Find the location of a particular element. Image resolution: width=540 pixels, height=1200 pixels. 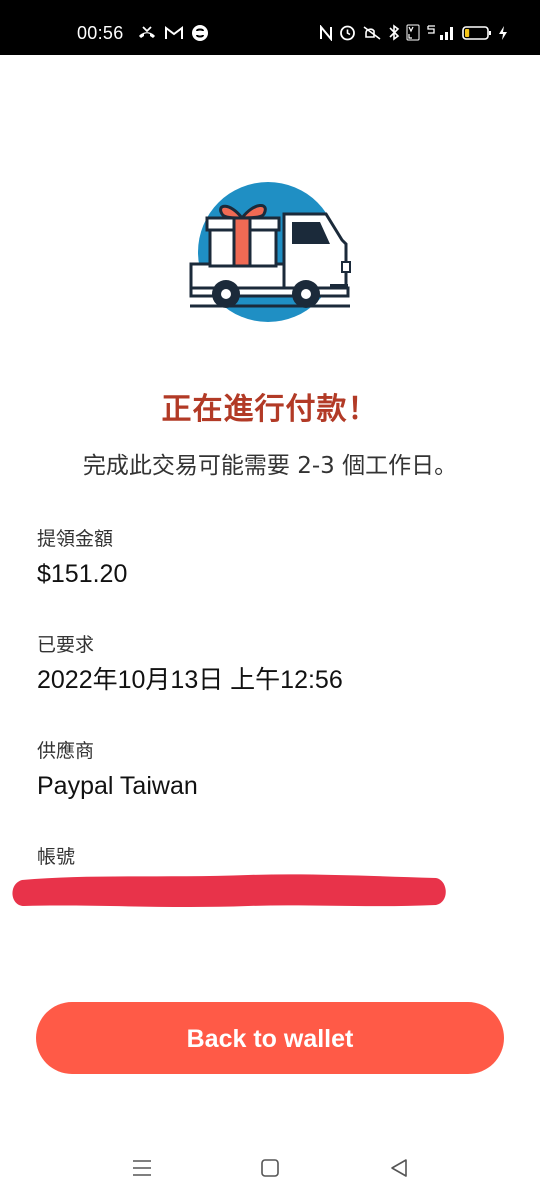

system-nav-bar is located at coordinates (270, 1170).